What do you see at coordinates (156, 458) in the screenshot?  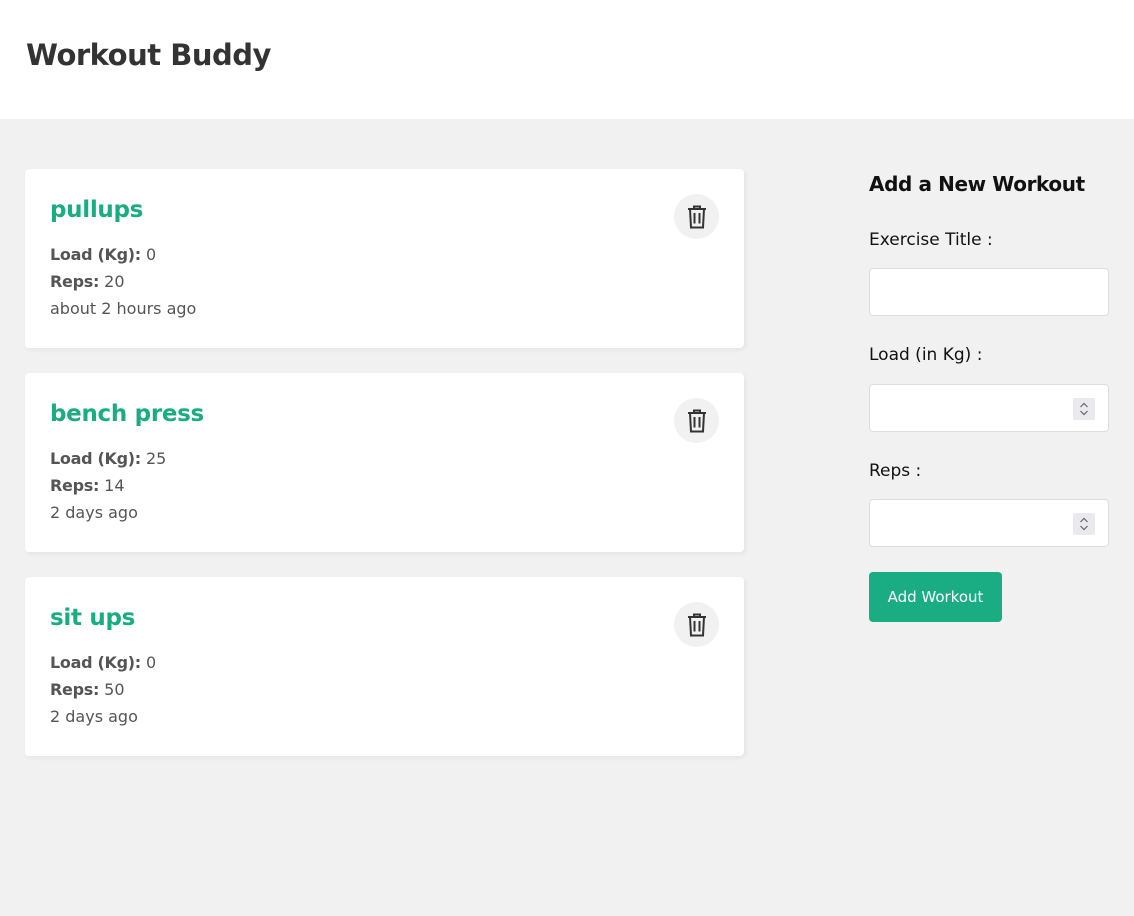 I see `load-value: 25` at bounding box center [156, 458].